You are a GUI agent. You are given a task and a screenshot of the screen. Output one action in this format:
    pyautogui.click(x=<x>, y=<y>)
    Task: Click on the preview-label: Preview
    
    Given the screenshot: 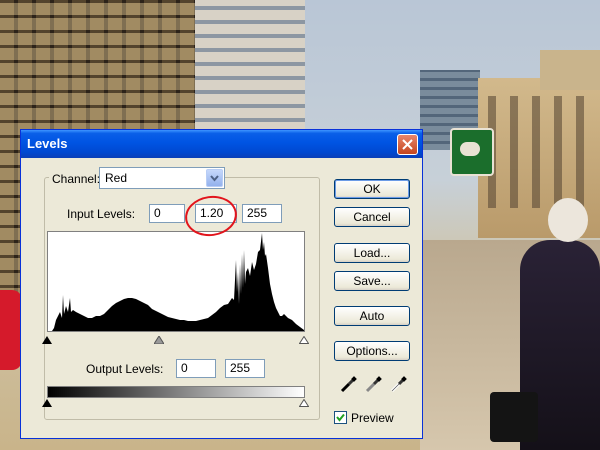 What is the action you would take?
    pyautogui.click(x=372, y=418)
    